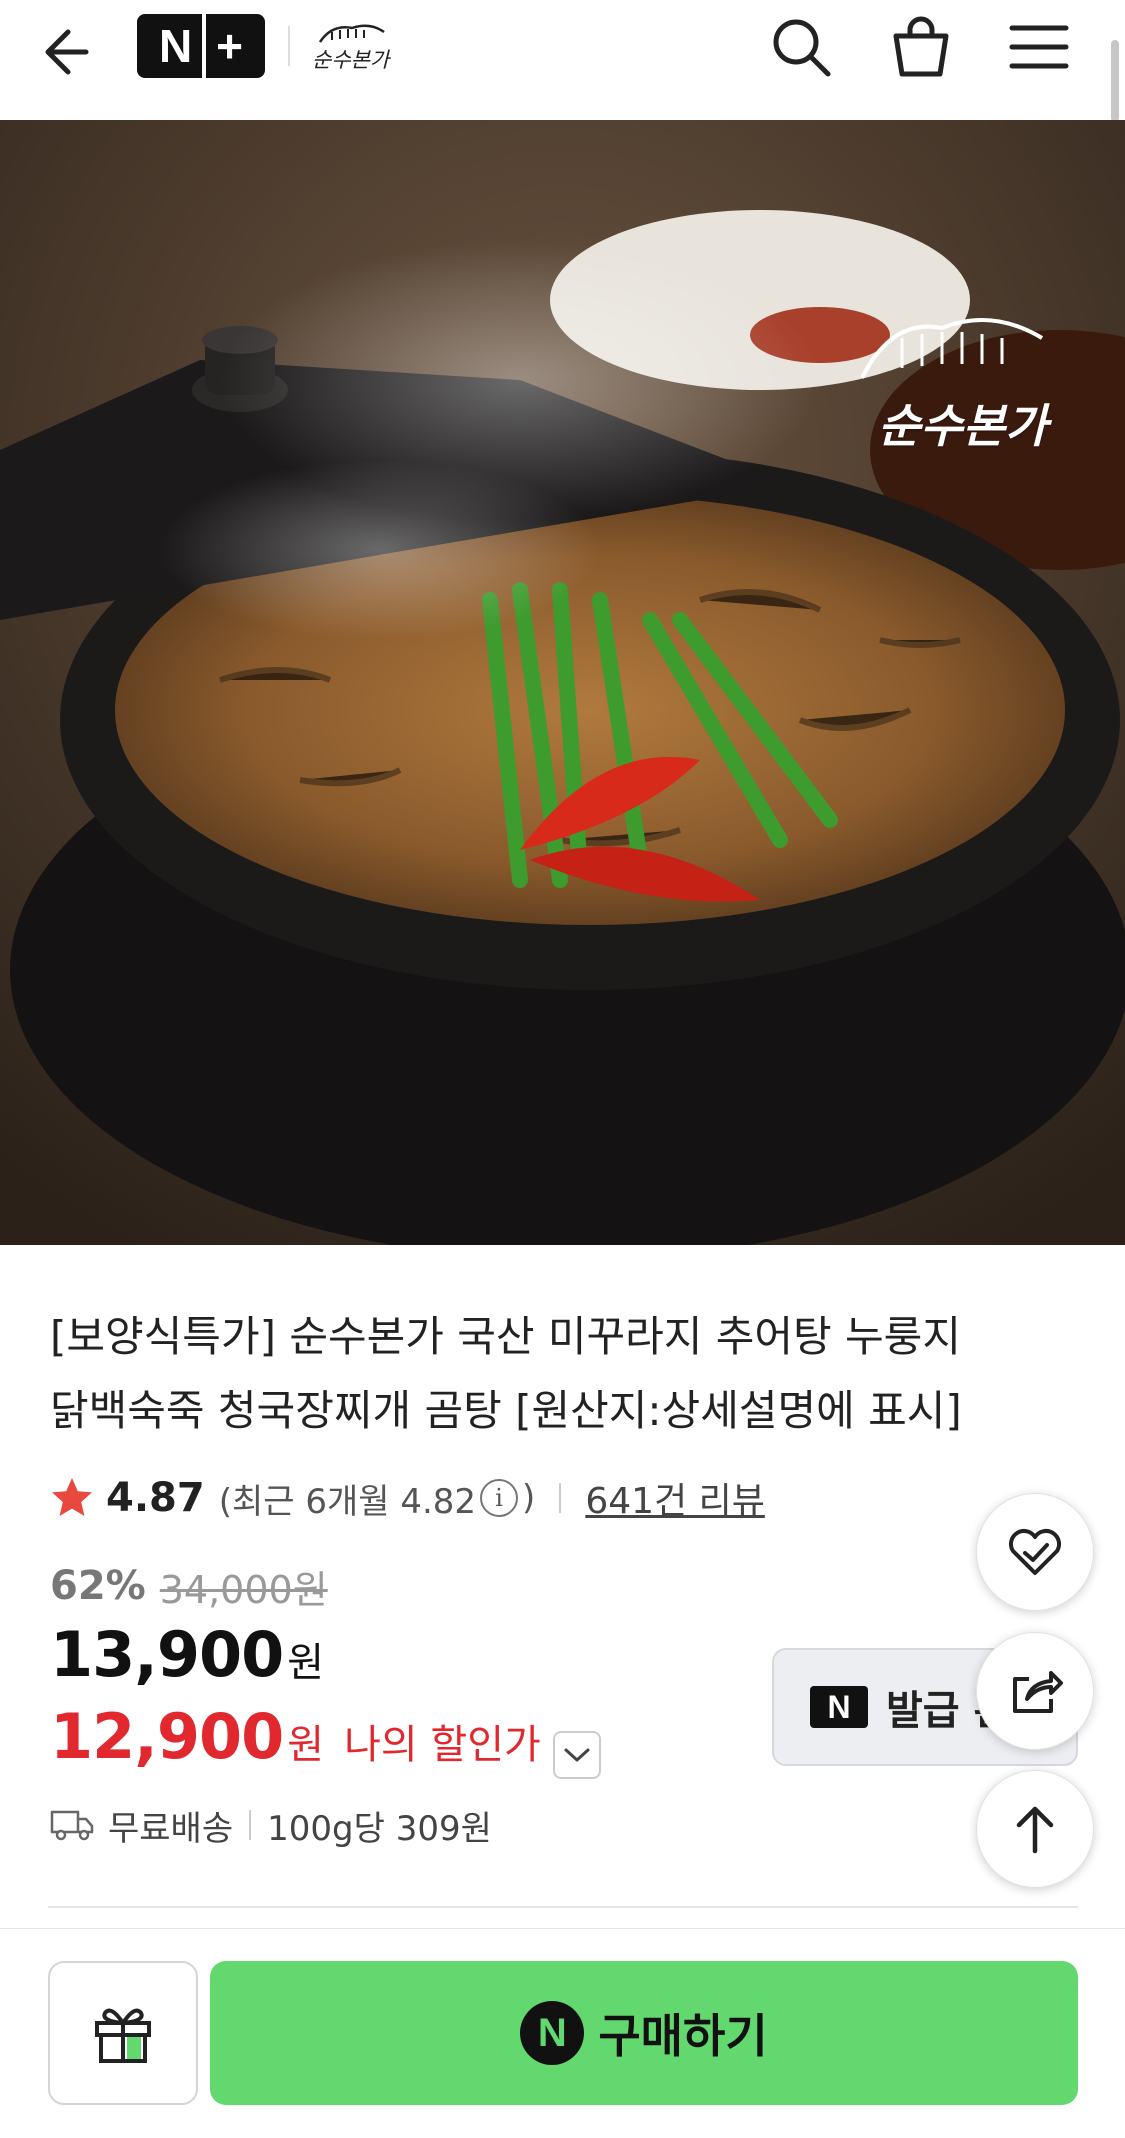 The height and width of the screenshot is (2138, 1125). Describe the element at coordinates (562, 60) in the screenshot. I see `top-header: N + 순수본가` at that location.